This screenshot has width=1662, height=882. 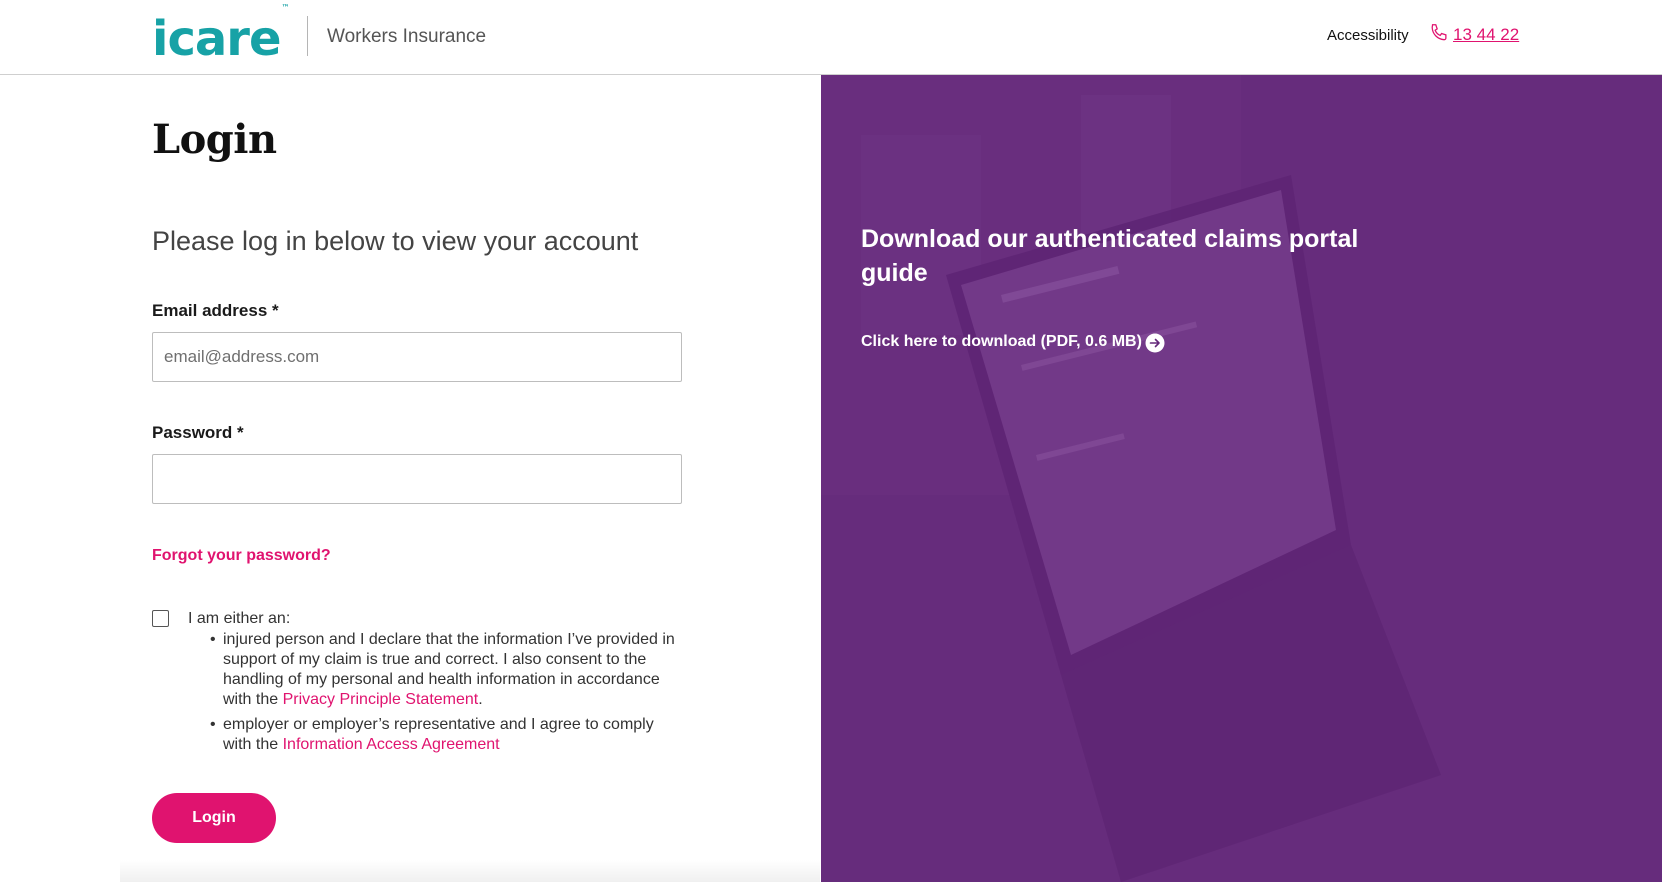 I want to click on logo-text: icare, so click(x=217, y=39).